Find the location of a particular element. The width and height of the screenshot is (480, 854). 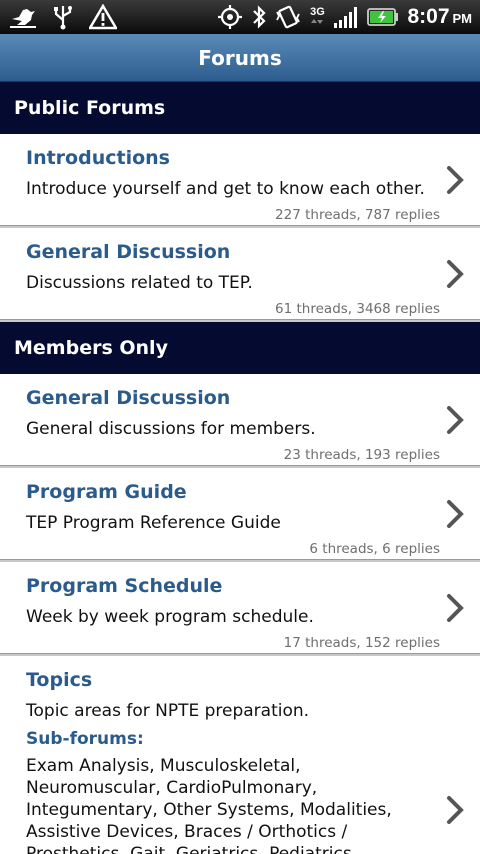

forum-title: Topics is located at coordinates (59, 680).